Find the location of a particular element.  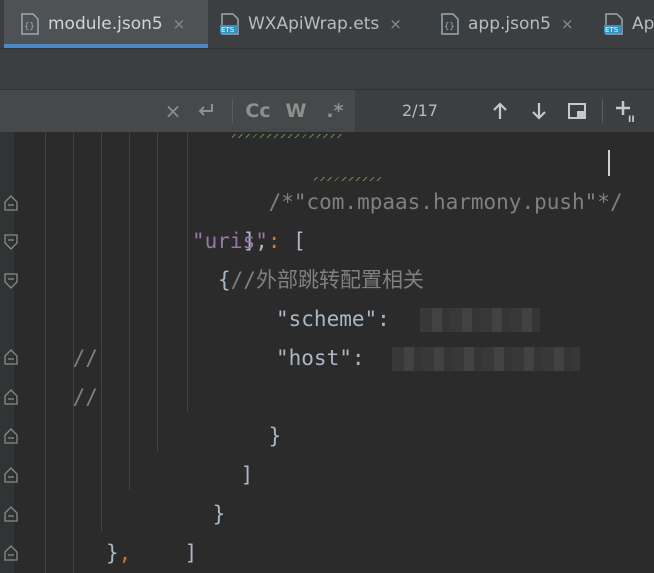

history-icon is located at coordinates (206, 111).